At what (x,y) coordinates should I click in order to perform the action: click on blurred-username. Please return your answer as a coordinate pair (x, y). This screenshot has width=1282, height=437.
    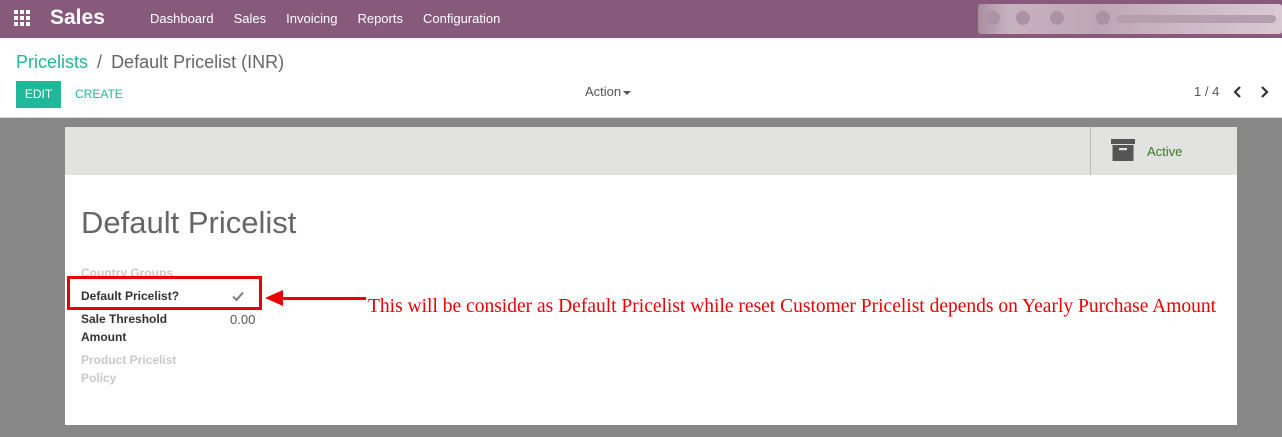
    Looking at the image, I should click on (1196, 19).